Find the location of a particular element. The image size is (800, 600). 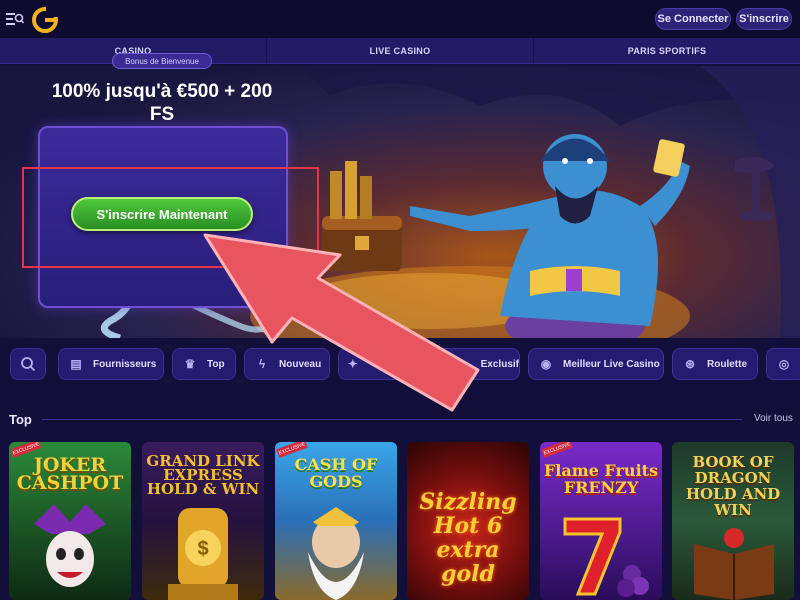

game-title: JOKER CASHPOT is located at coordinates (70, 474).